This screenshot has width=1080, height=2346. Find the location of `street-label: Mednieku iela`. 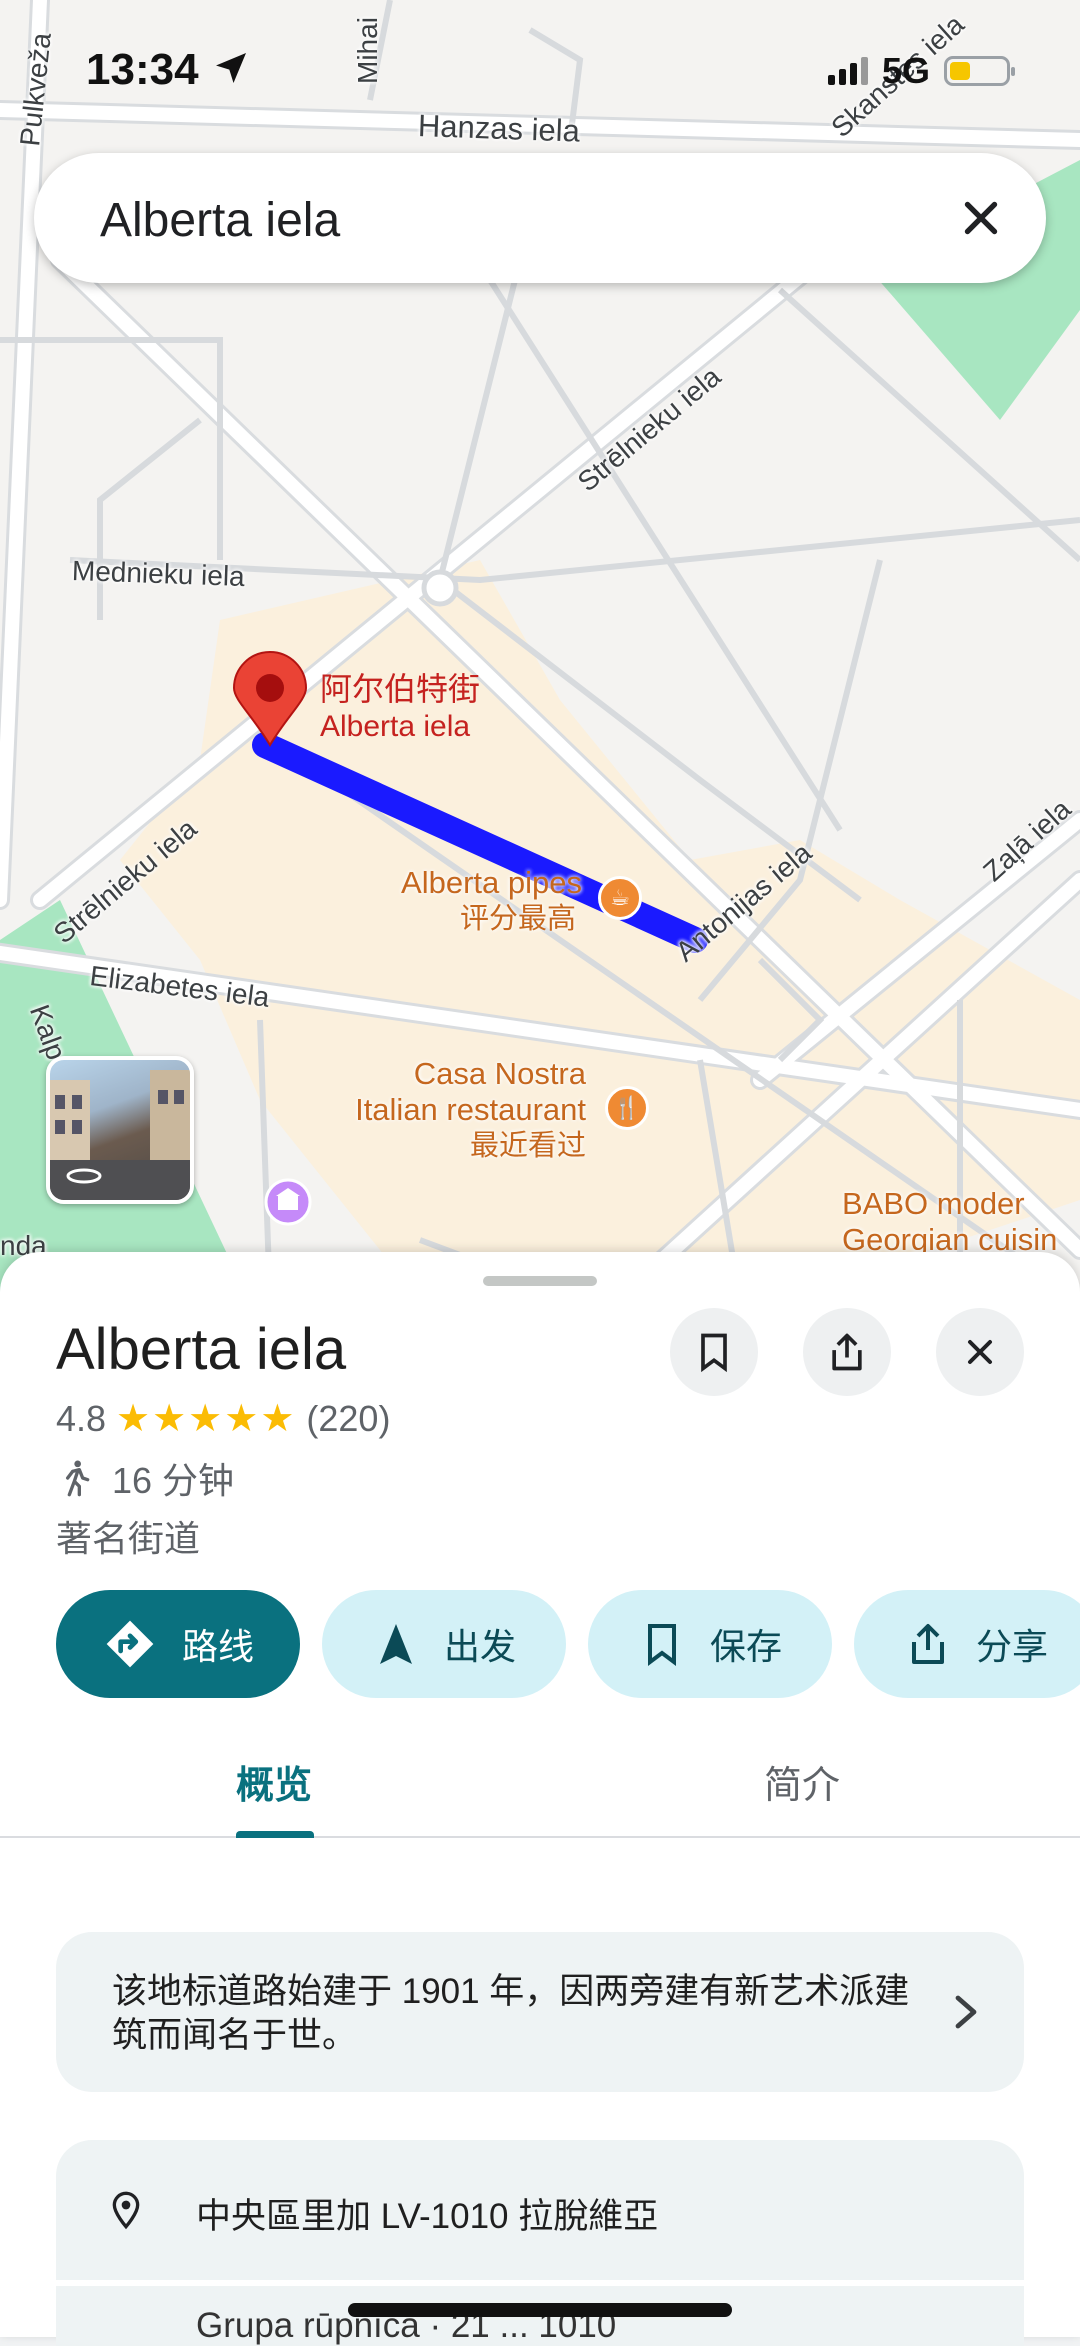

street-label: Mednieku iela is located at coordinates (158, 574).